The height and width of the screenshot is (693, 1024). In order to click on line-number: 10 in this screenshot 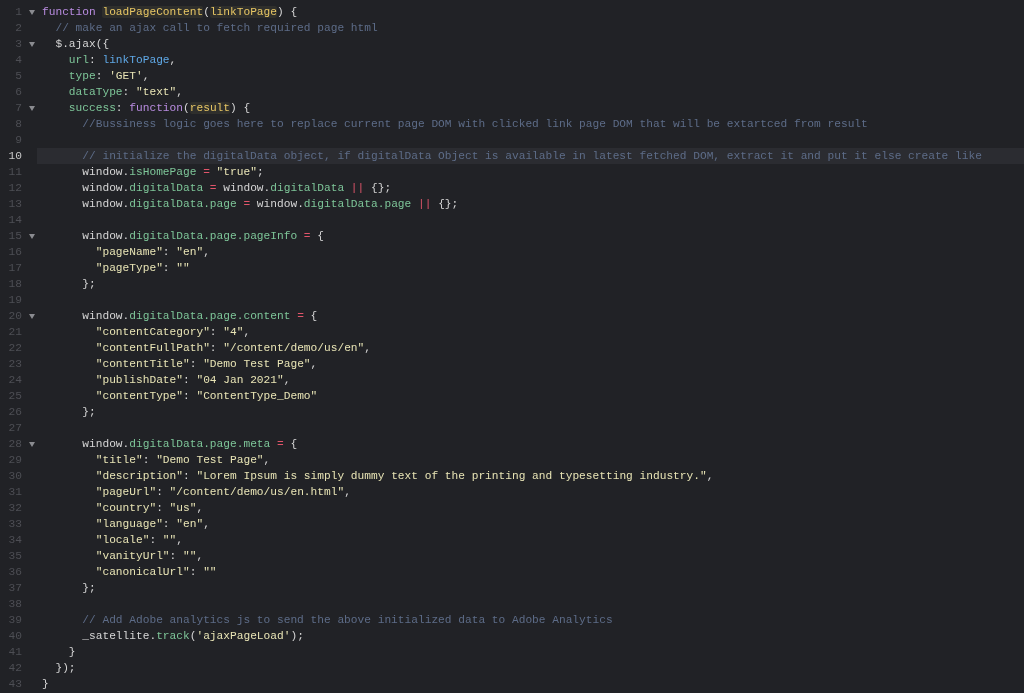, I will do `click(14, 156)`.